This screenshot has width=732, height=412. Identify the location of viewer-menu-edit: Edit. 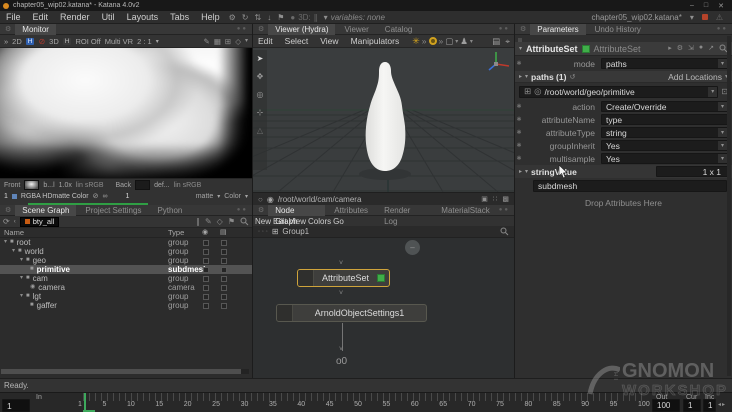
(265, 41).